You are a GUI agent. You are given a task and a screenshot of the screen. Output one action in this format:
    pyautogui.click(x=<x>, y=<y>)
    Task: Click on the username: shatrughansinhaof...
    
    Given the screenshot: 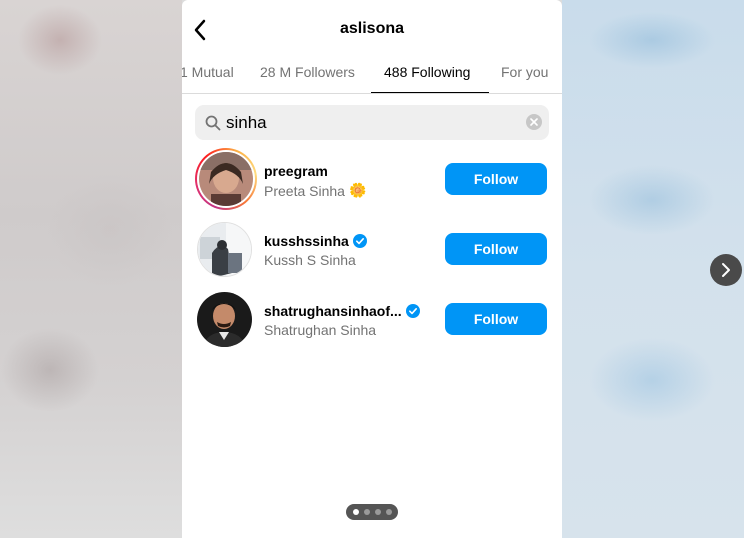 What is the action you would take?
    pyautogui.click(x=342, y=311)
    